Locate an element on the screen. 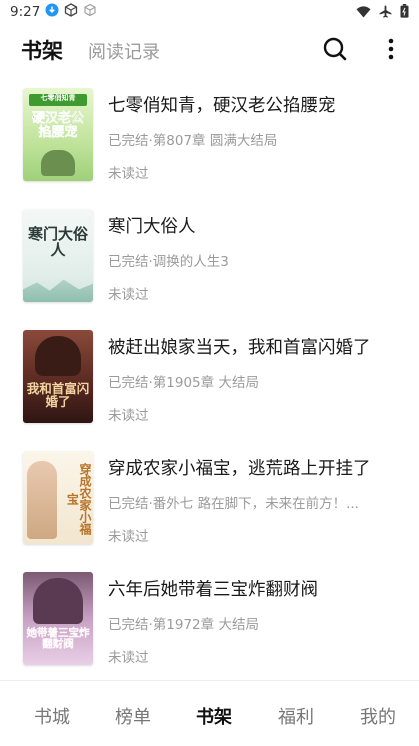  cover-badge: 七零俏知青 is located at coordinates (58, 98).